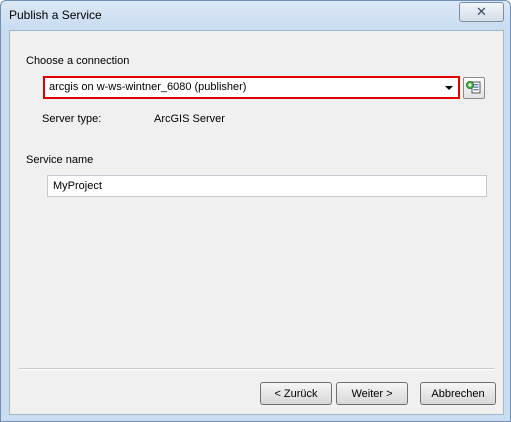  Describe the element at coordinates (77, 186) in the screenshot. I see `service-name-value: MyProject` at that location.